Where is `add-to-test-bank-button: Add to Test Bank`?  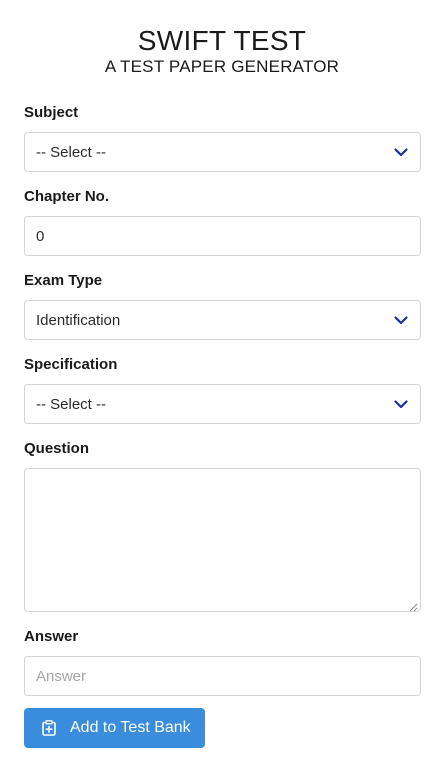 add-to-test-bank-button: Add to Test Bank is located at coordinates (114, 728).